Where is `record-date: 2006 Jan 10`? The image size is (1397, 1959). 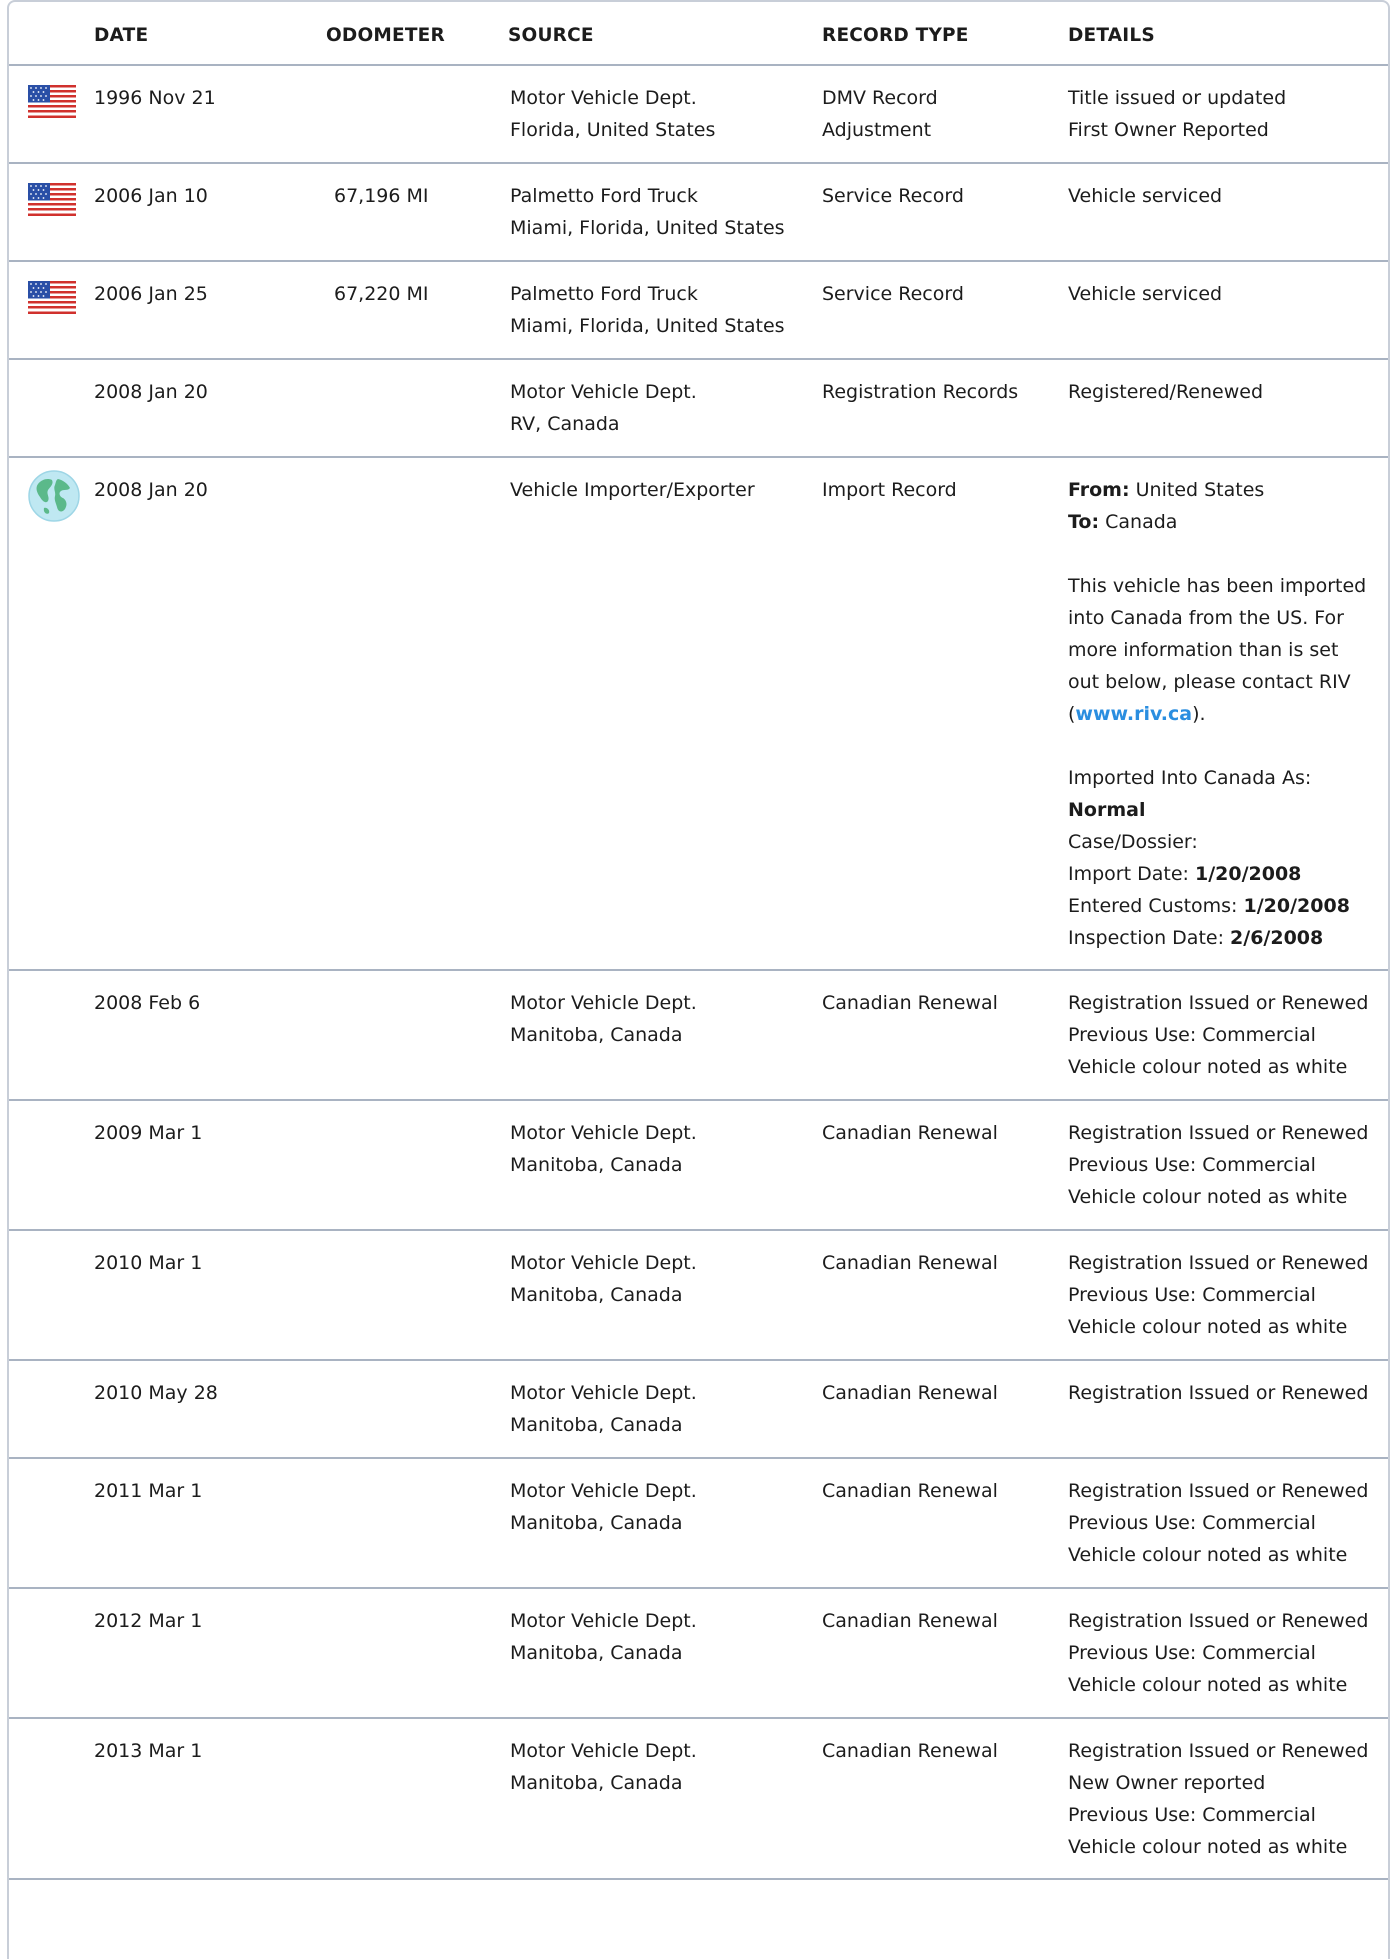 record-date: 2006 Jan 10 is located at coordinates (151, 196).